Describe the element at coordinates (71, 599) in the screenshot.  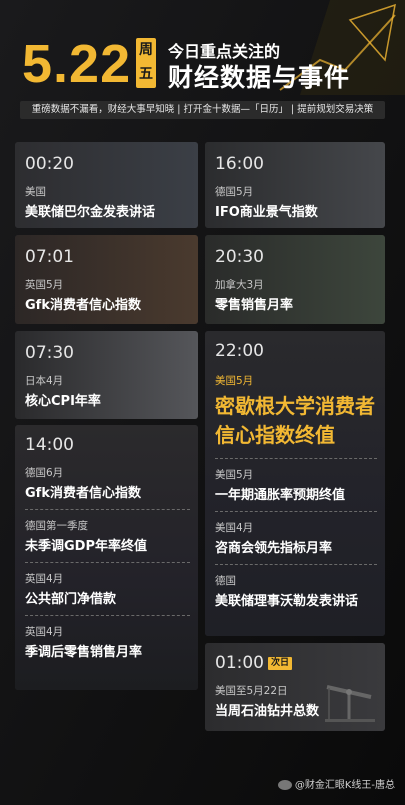
I see `event-title: 公共部门净借款` at that location.